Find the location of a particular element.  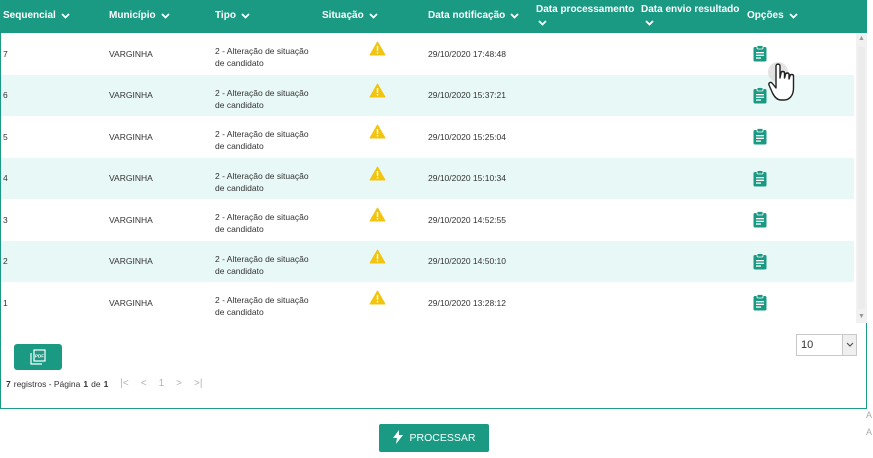

scroll-up-arrow: ▲ is located at coordinates (861, 39).